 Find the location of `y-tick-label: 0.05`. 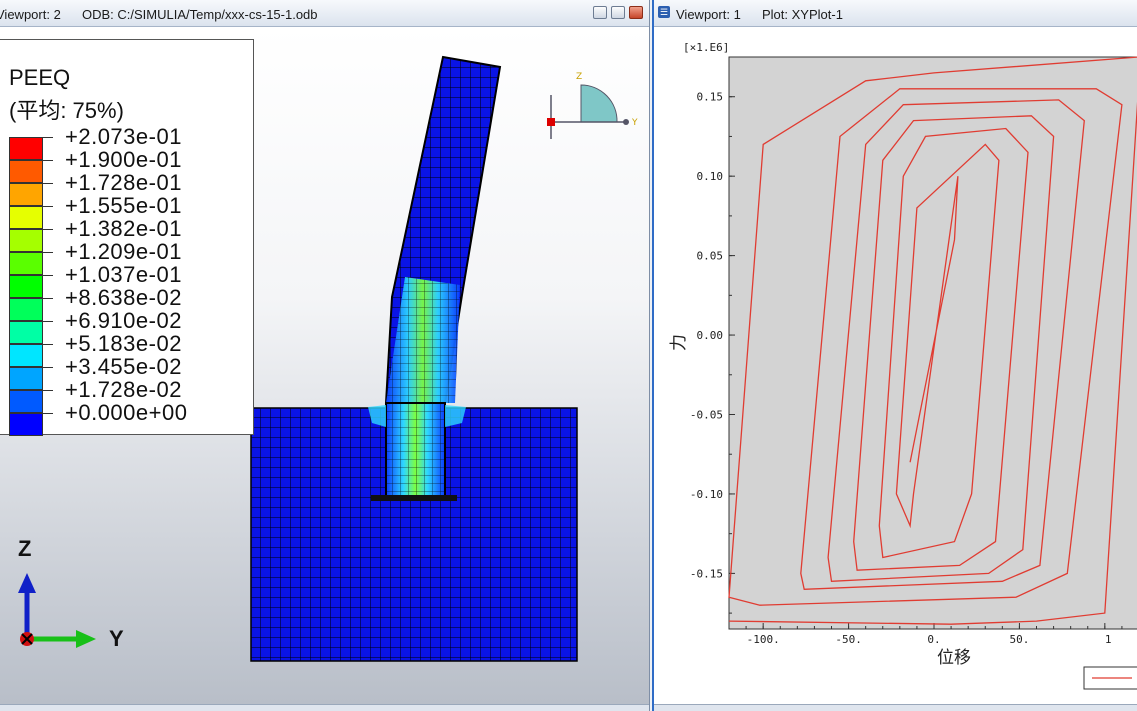

y-tick-label: 0.05 is located at coordinates (710, 256).